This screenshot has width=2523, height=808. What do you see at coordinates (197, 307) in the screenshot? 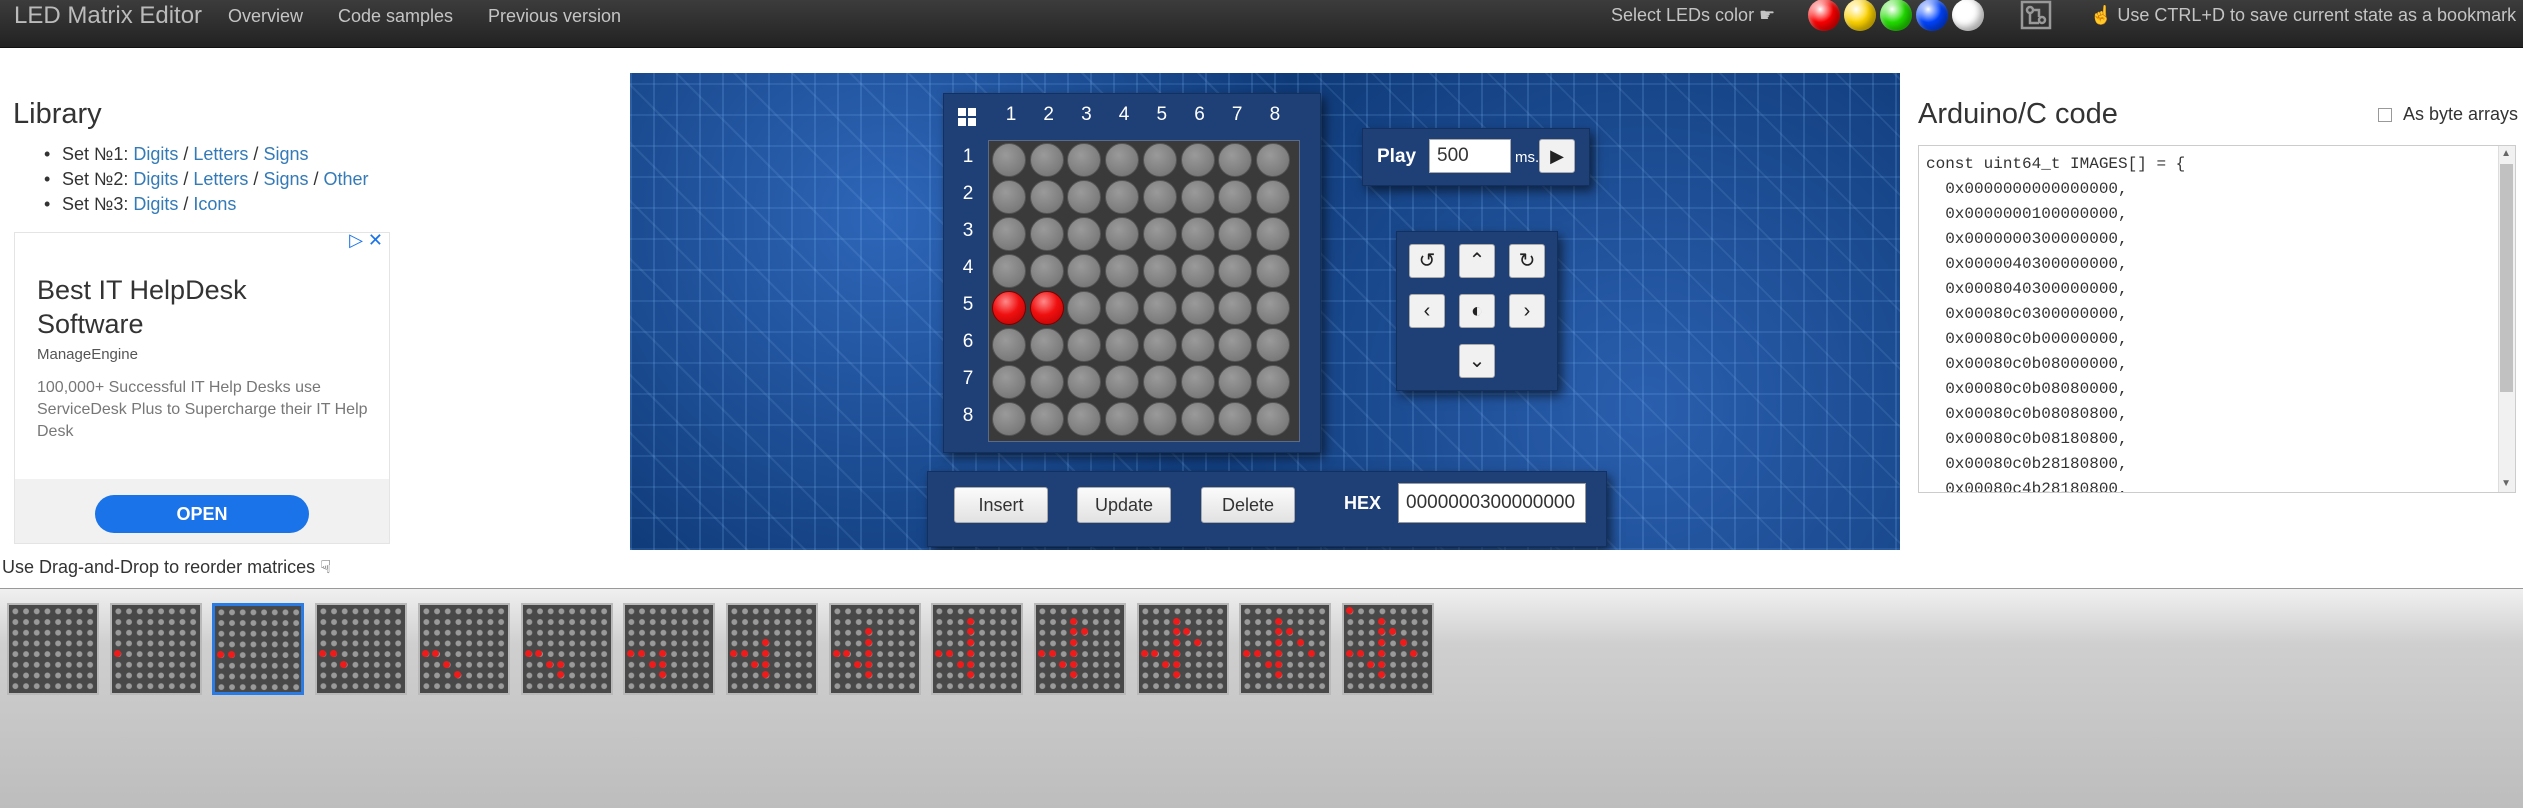
I see `ad-title: Best IT HelpDesk Software` at bounding box center [197, 307].